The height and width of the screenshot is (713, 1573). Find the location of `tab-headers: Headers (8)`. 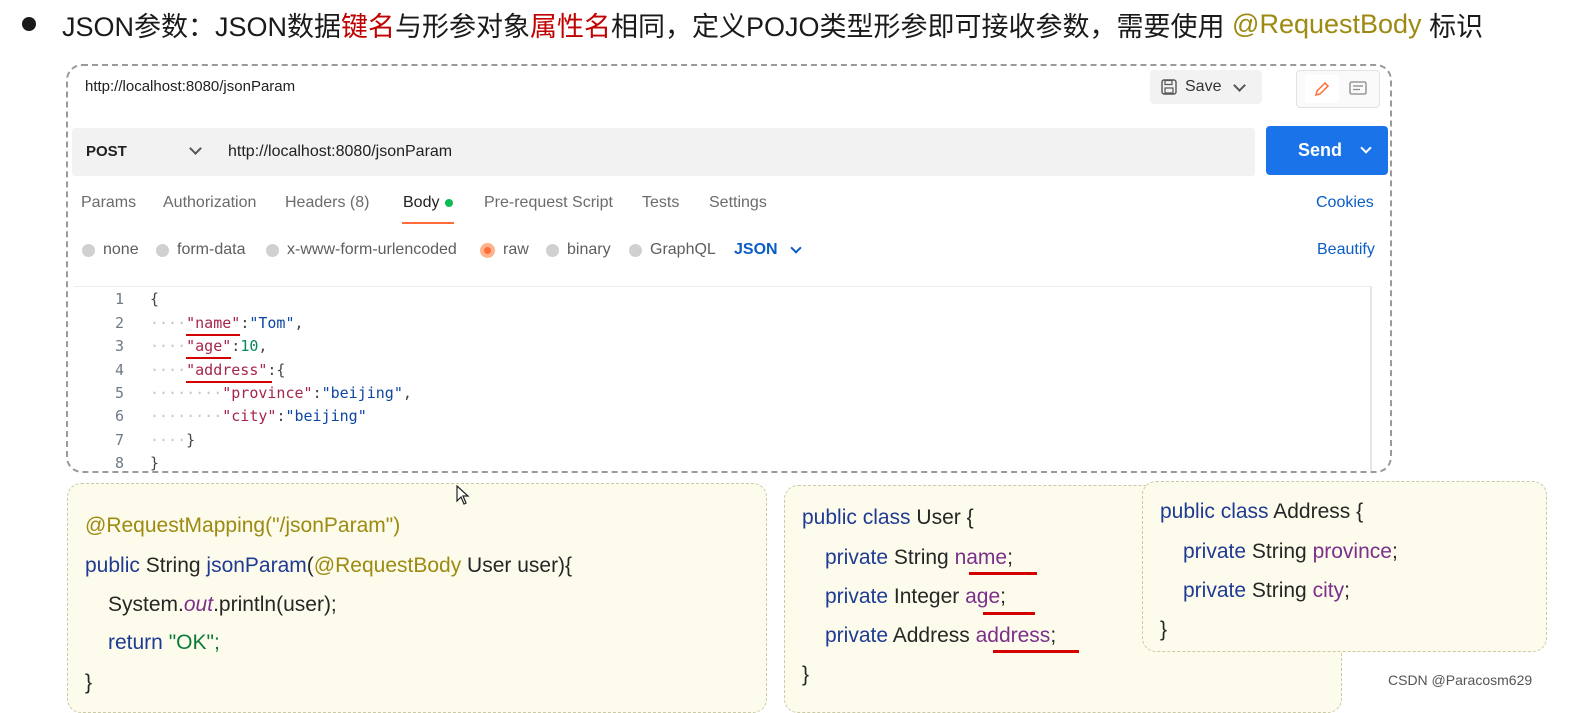

tab-headers: Headers (8) is located at coordinates (327, 203).